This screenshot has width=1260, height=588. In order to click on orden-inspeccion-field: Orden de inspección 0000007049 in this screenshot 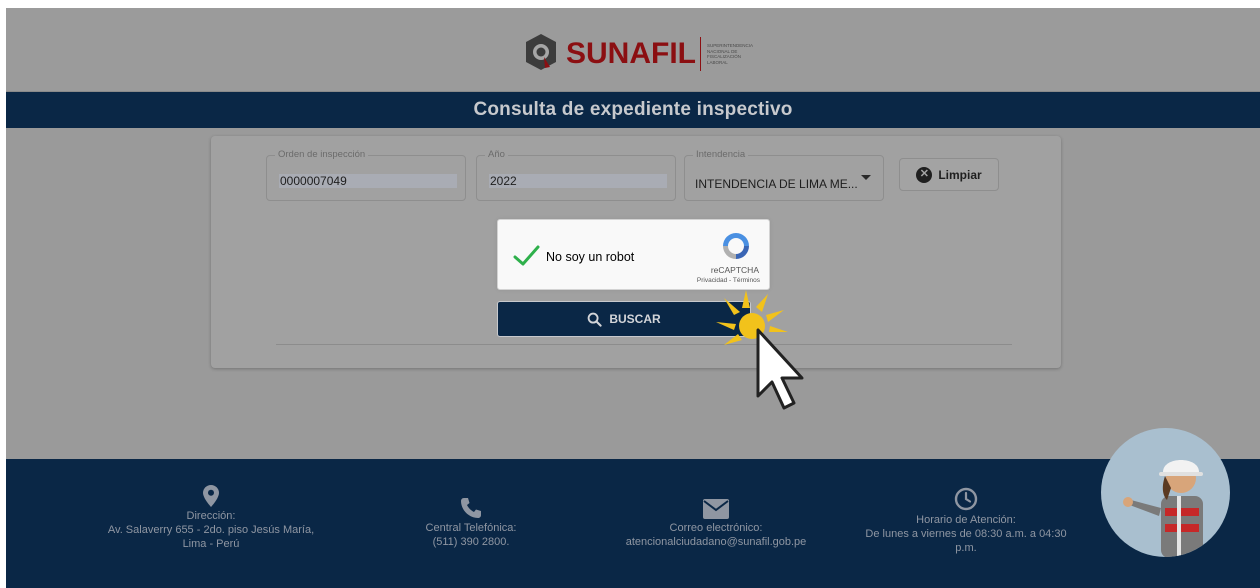, I will do `click(366, 175)`.